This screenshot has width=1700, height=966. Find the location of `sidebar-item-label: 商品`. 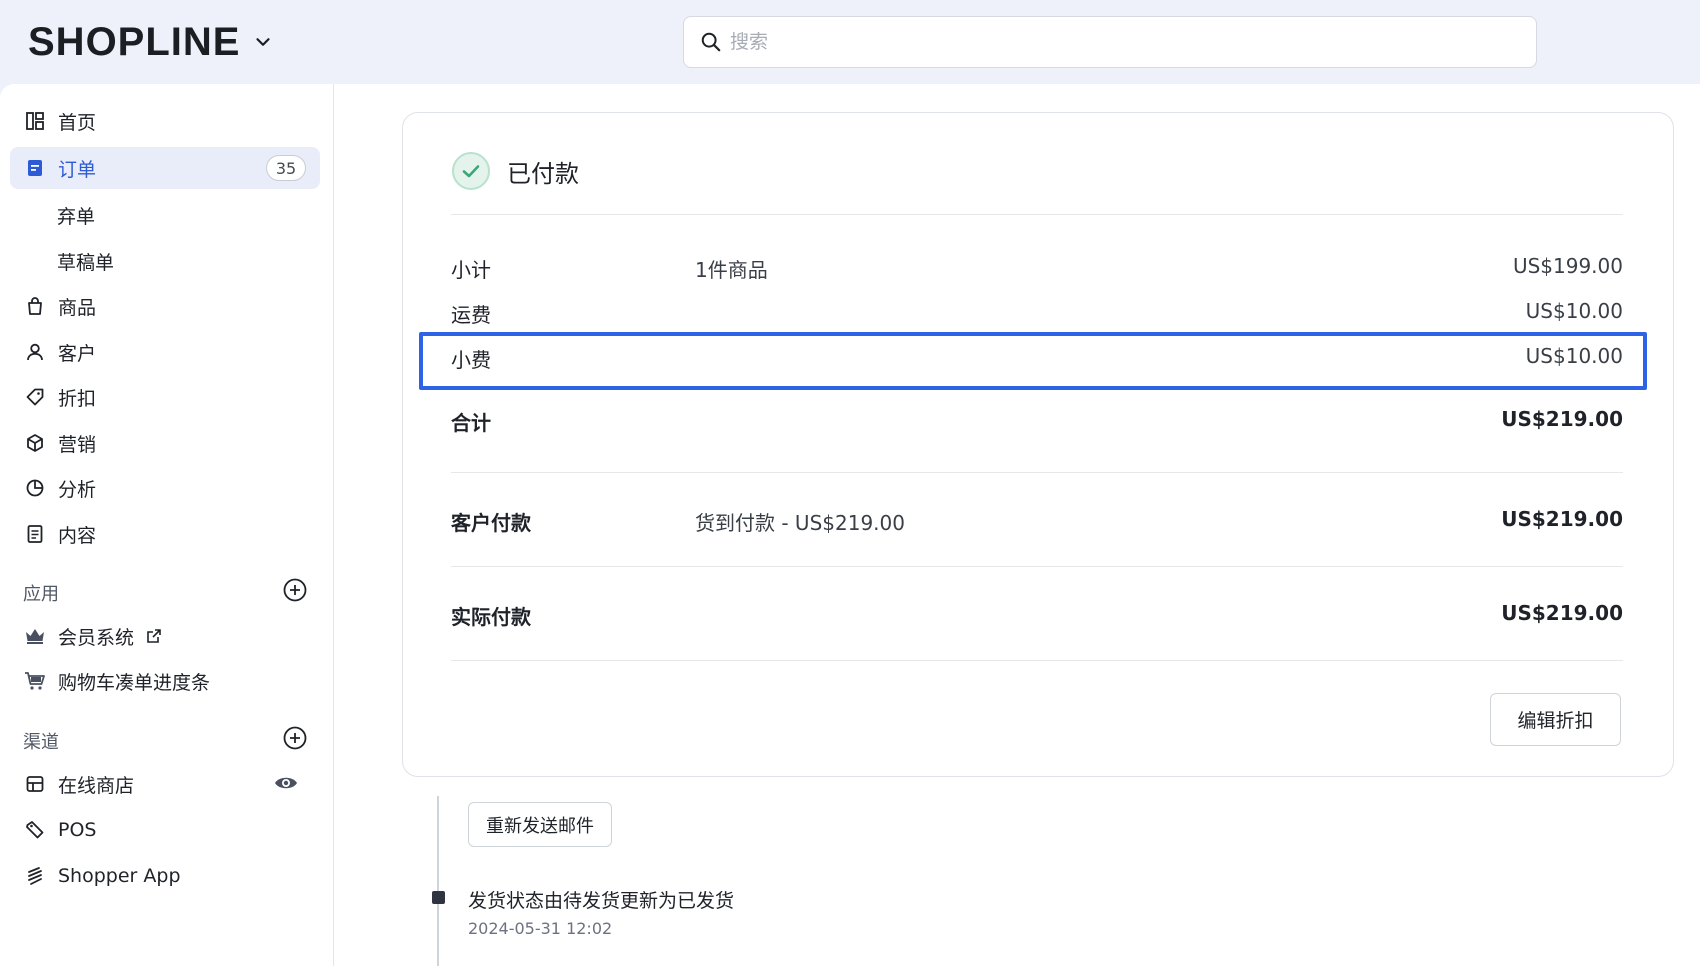

sidebar-item-label: 商品 is located at coordinates (77, 307).